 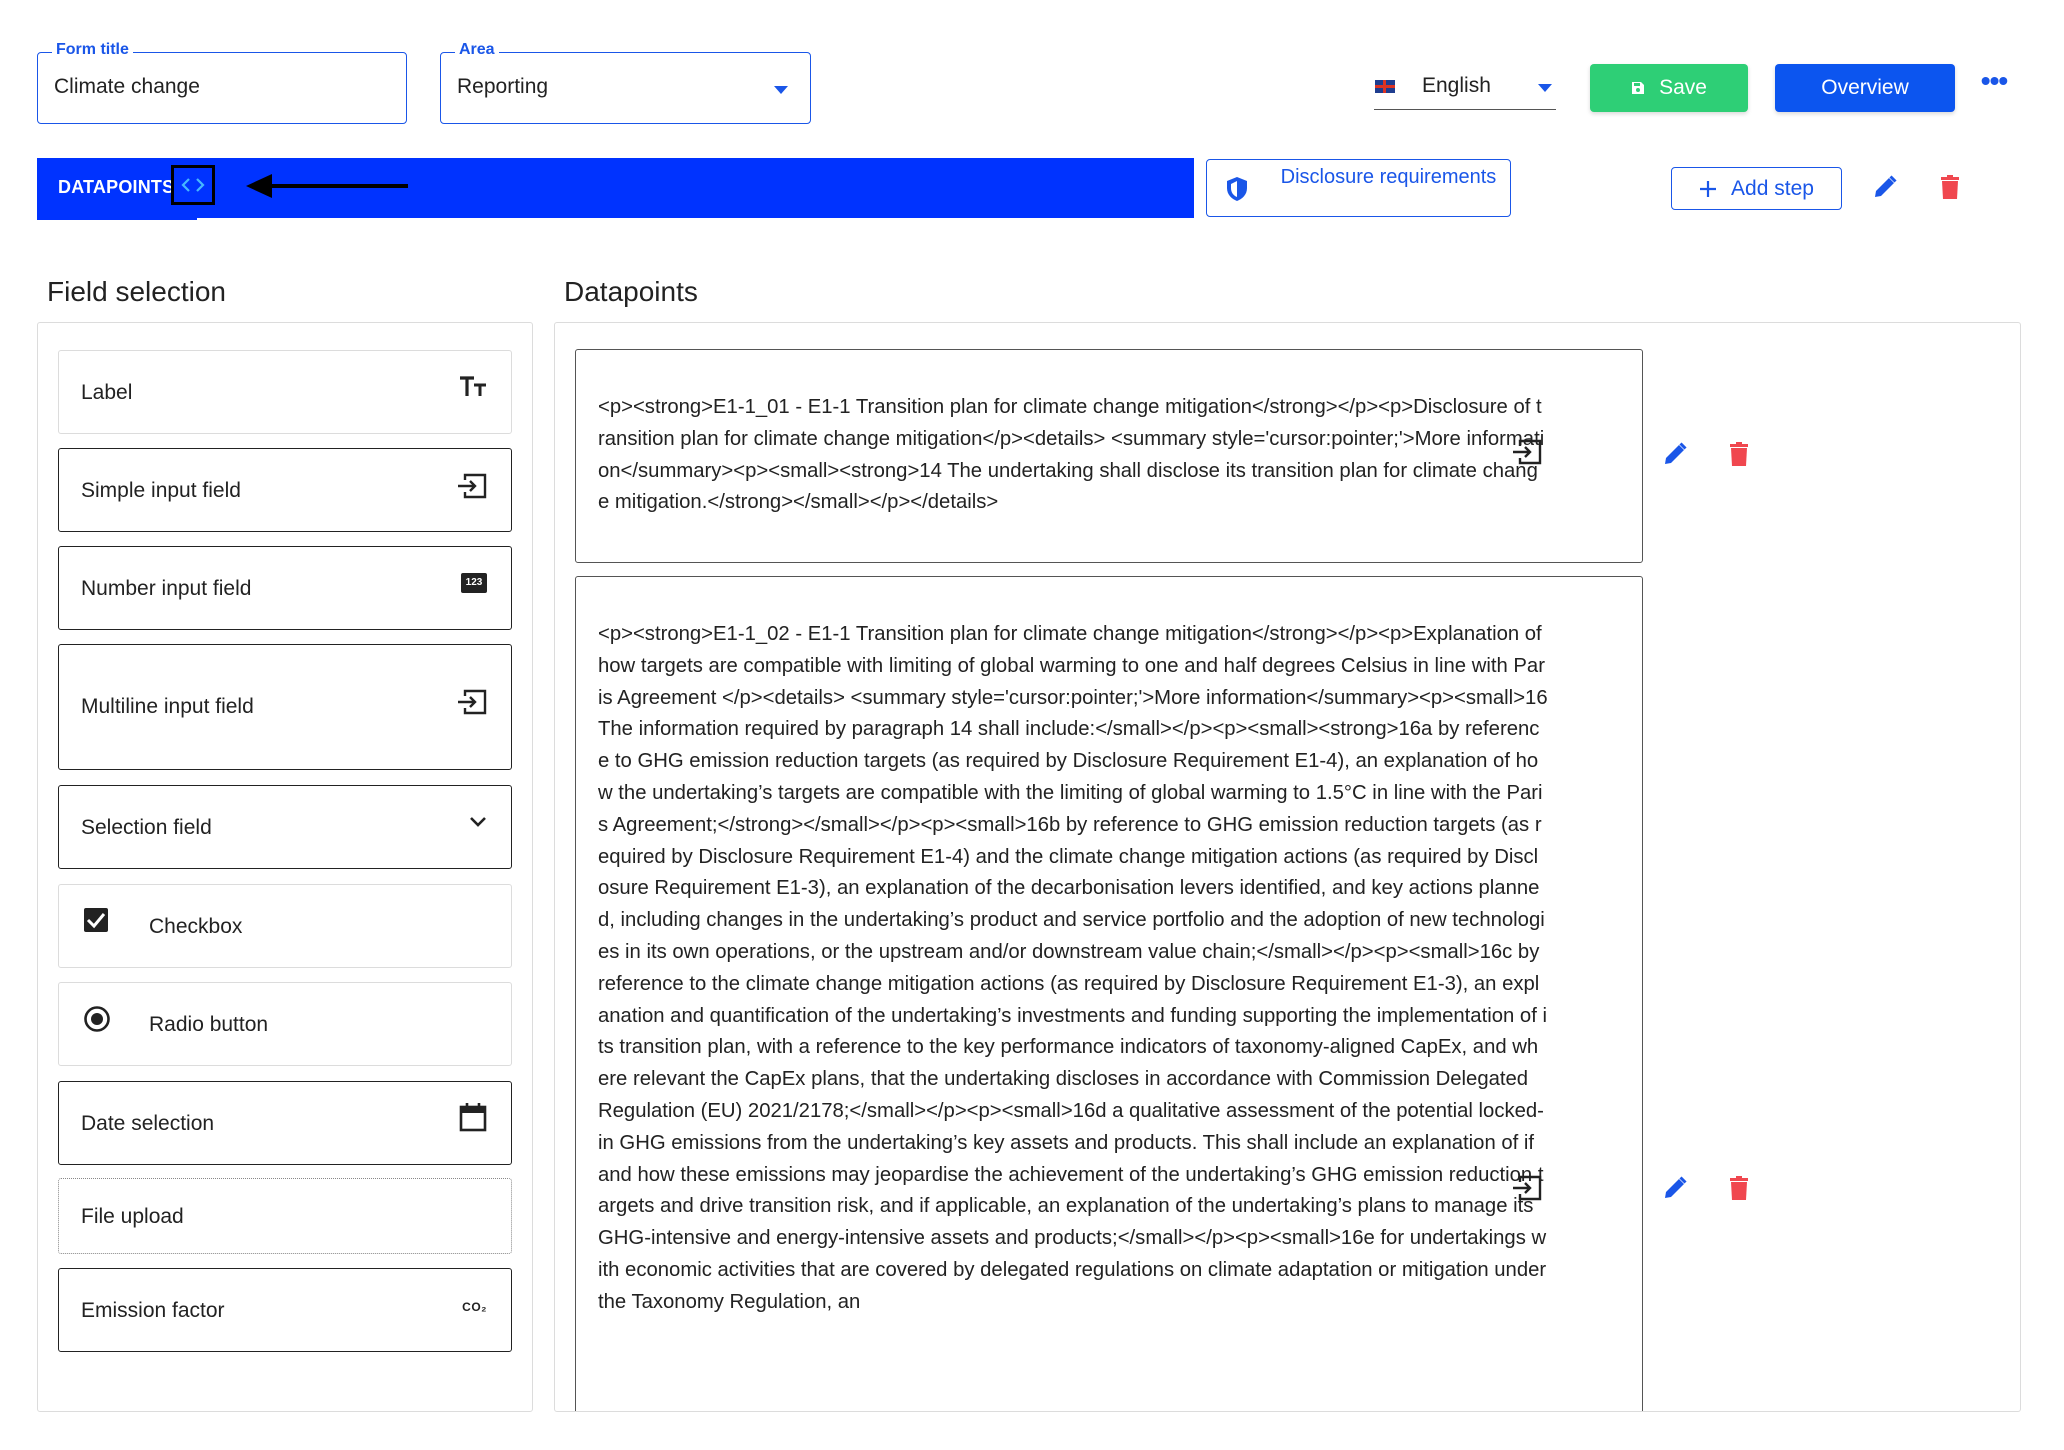 I want to click on field-type-checkbox: Checkbox, so click(x=285, y=926).